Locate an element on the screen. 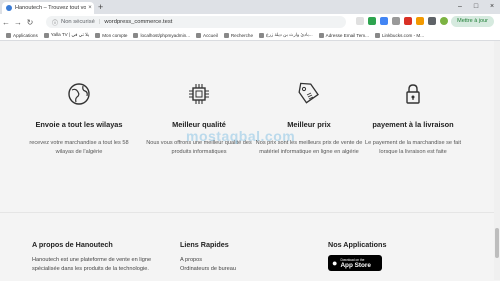  extension-puzzle-icon is located at coordinates (432, 21).